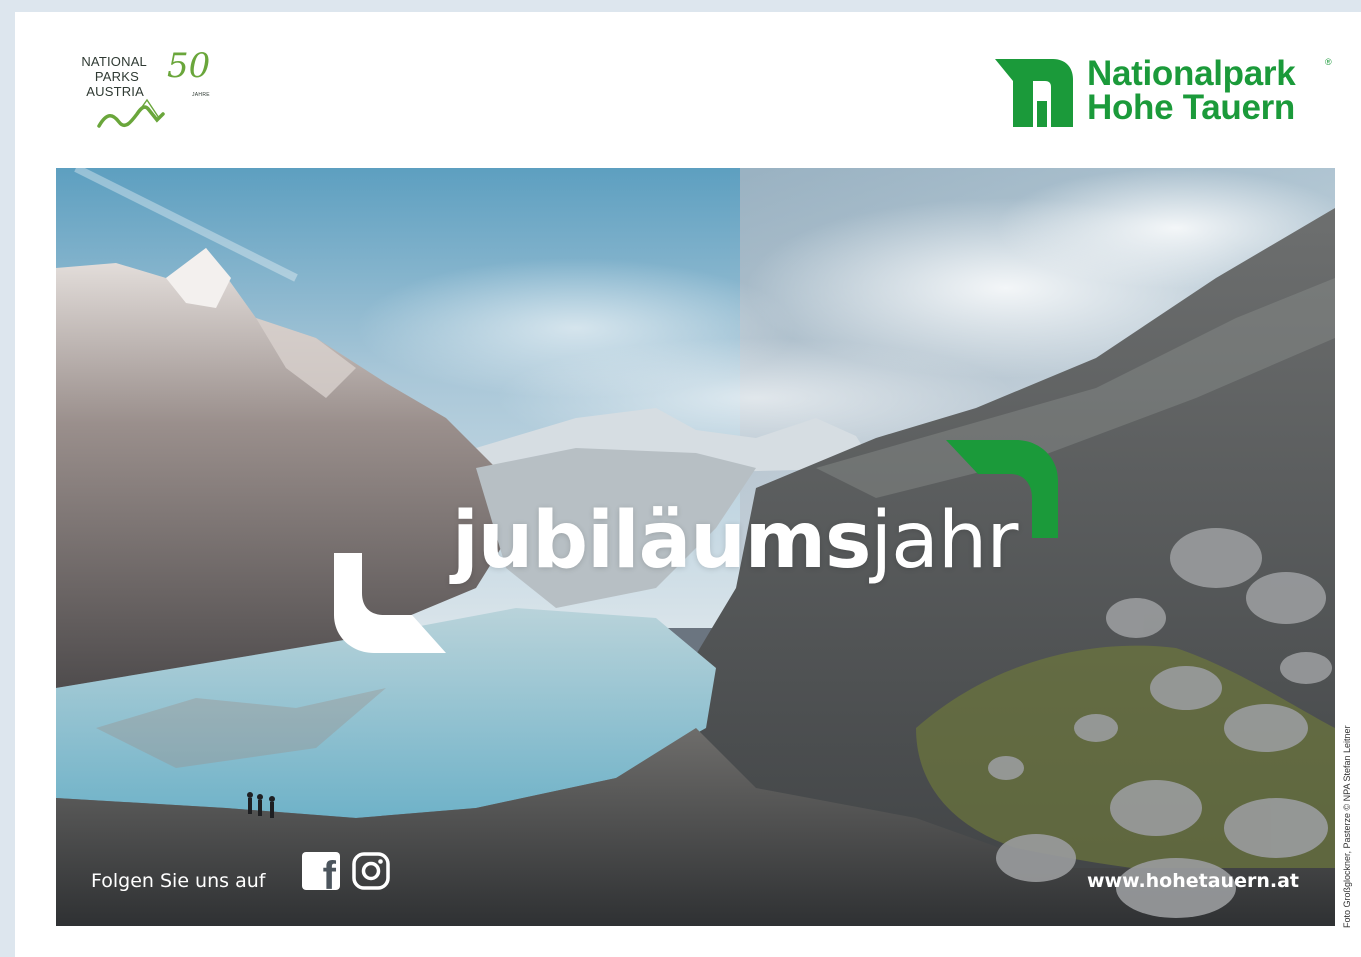 This screenshot has height=957, width=1361. Describe the element at coordinates (114, 61) in the screenshot. I see `logo-line-national: NATIONAL` at that location.